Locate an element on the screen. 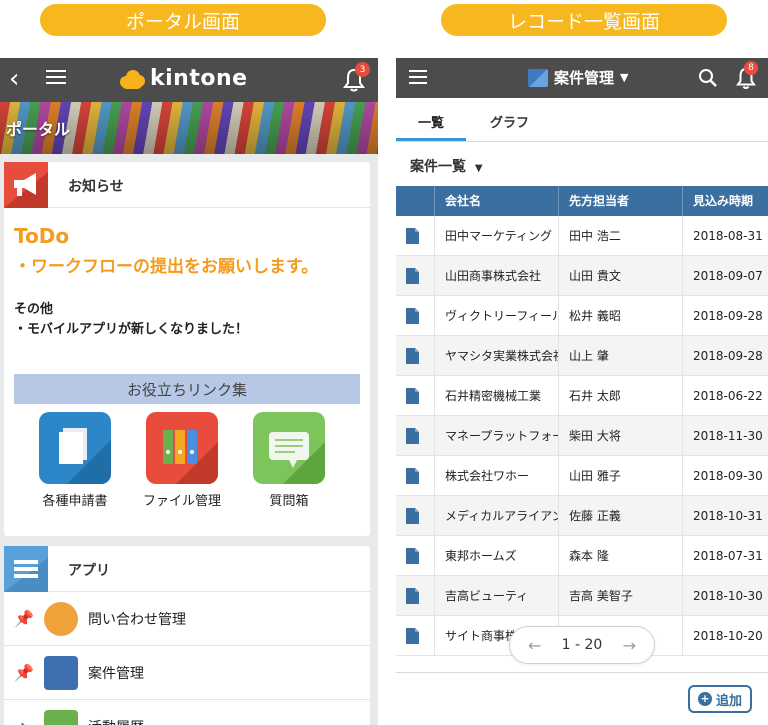  col-company: 会社名 is located at coordinates (496, 201).